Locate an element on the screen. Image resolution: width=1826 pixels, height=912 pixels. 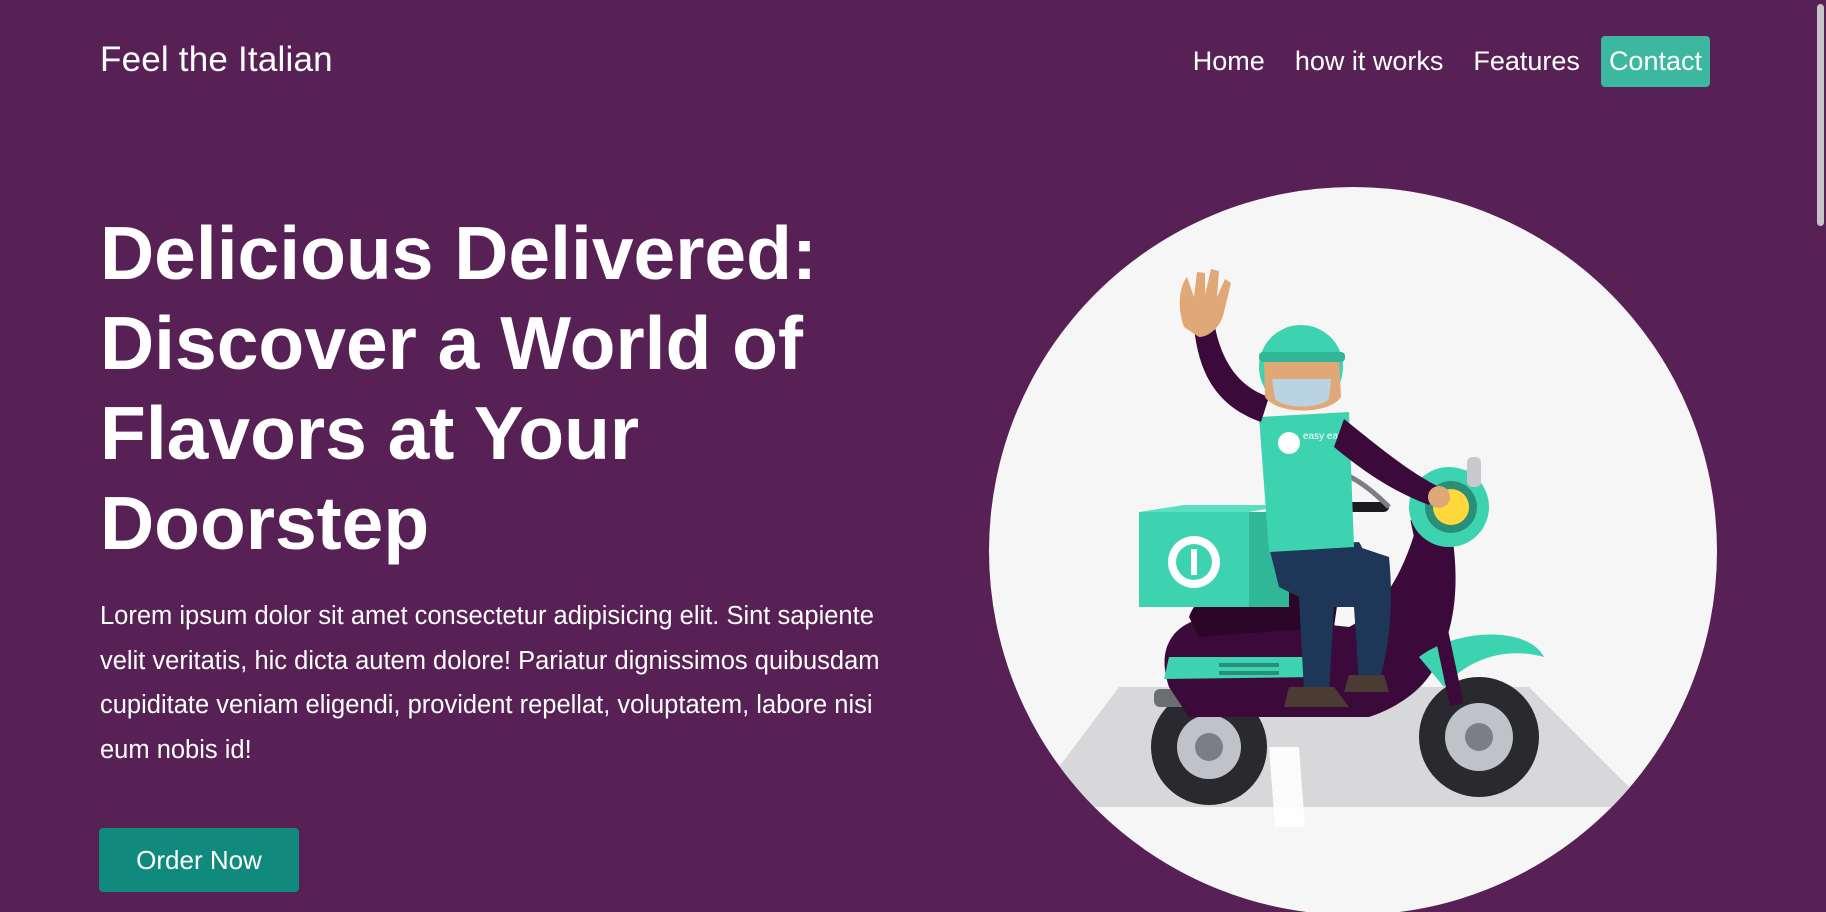
brand-logo: Feel the Italian is located at coordinates (216, 60).